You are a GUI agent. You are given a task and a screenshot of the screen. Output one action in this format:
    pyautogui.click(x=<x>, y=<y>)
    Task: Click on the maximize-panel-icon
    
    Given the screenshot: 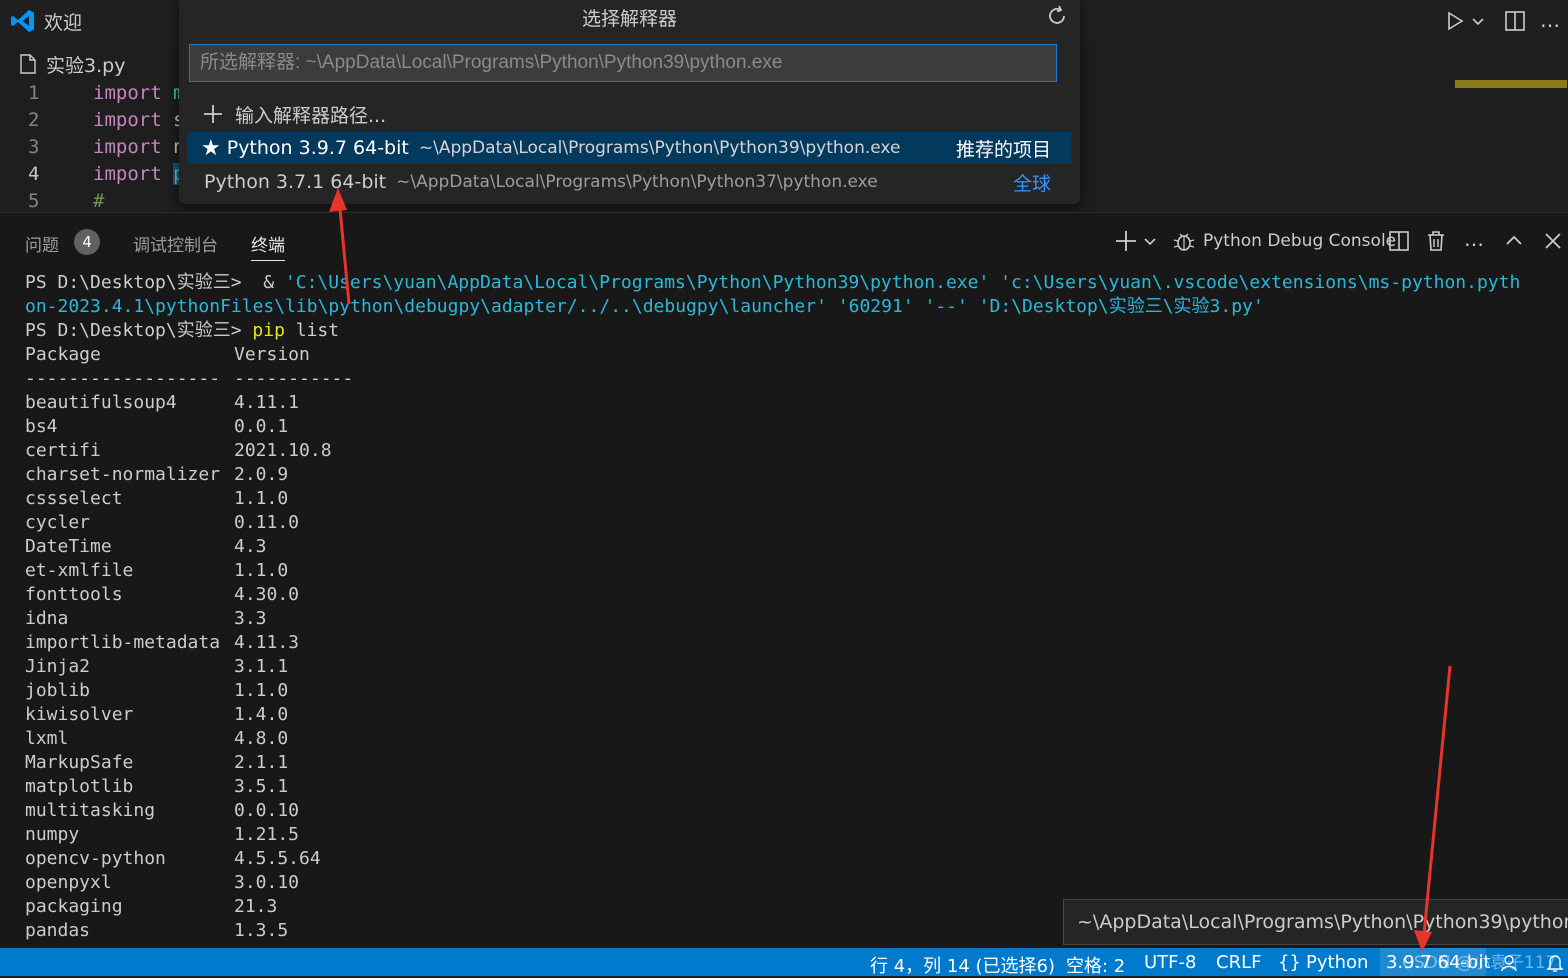 What is the action you would take?
    pyautogui.click(x=1514, y=241)
    